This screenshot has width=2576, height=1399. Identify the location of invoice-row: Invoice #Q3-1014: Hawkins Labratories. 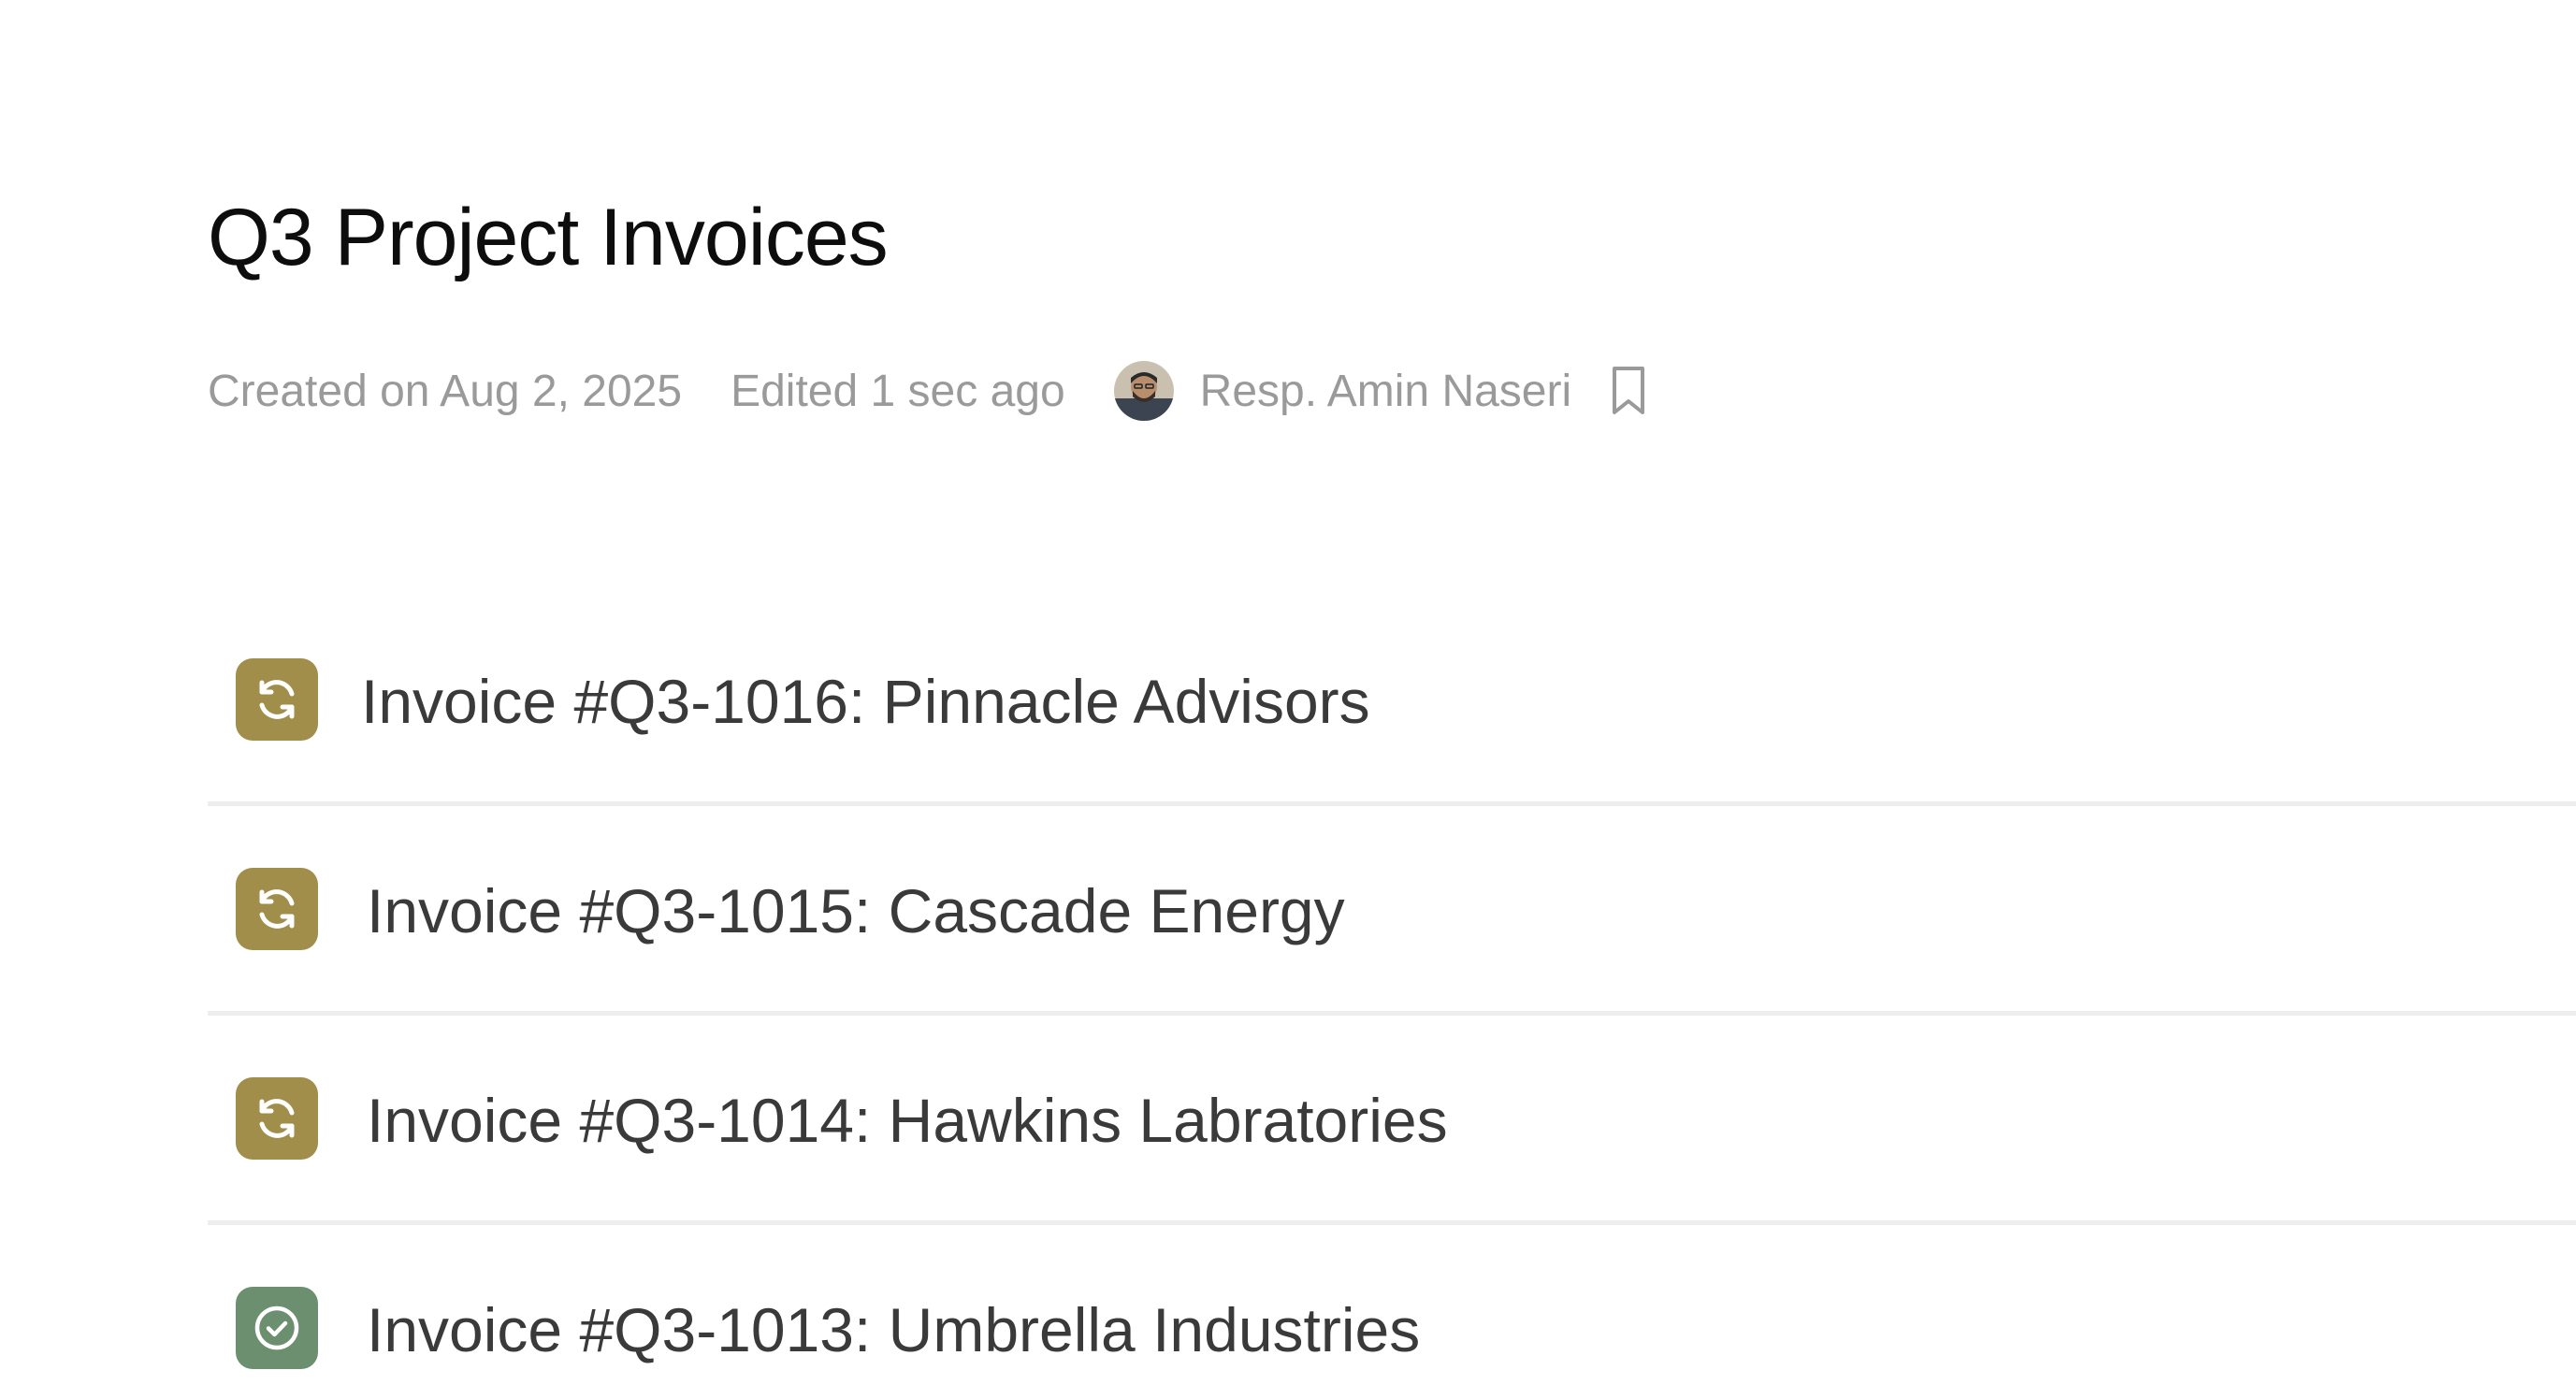
(1392, 1120).